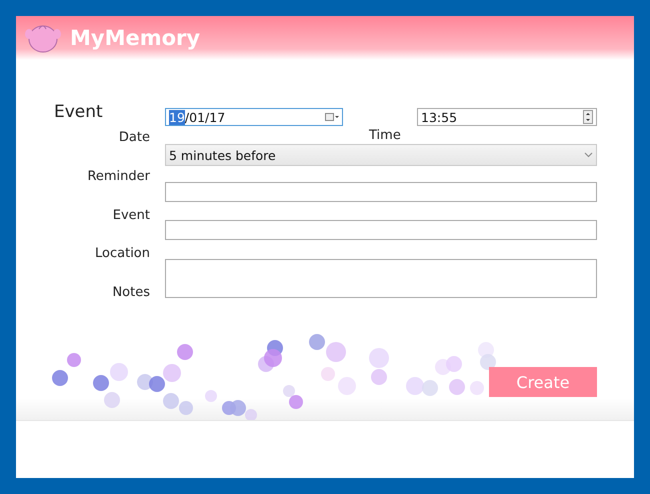  Describe the element at coordinates (254, 117) in the screenshot. I see `date-field: 19/01/17` at that location.